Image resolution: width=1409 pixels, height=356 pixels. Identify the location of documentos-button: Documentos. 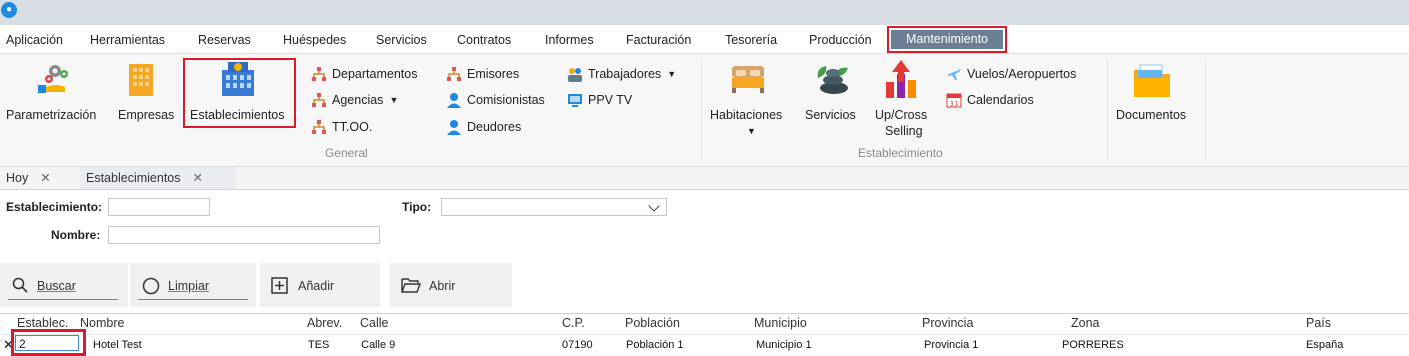
(1152, 94).